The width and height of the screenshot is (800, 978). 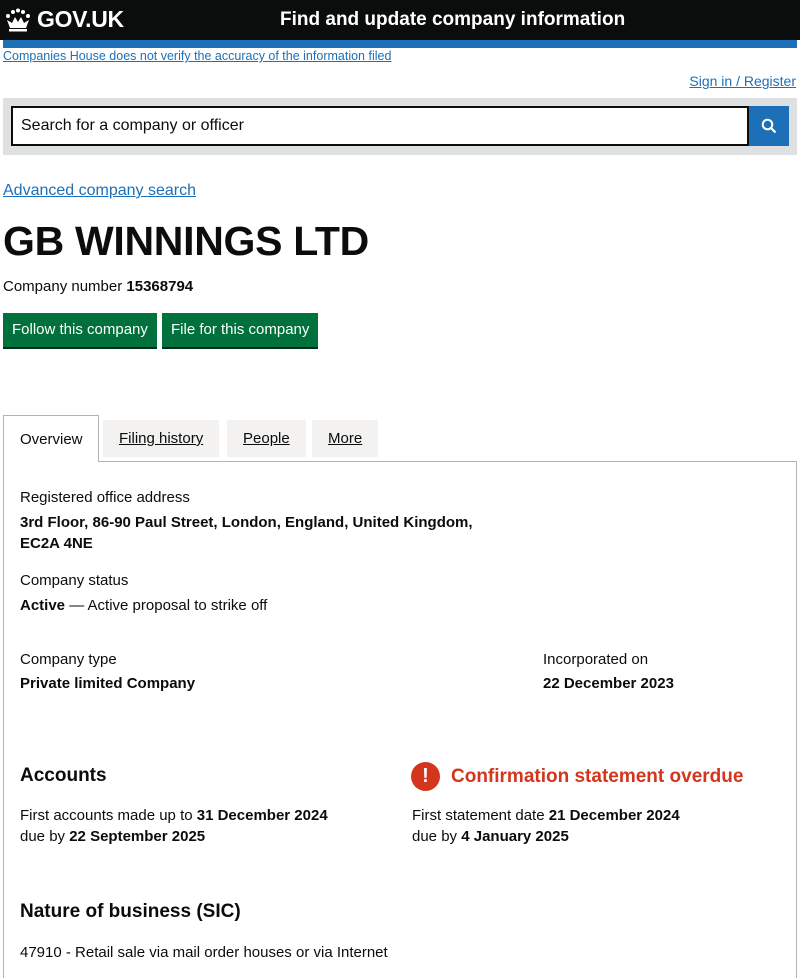 What do you see at coordinates (80, 330) in the screenshot?
I see `follow-company-button: Follow this company` at bounding box center [80, 330].